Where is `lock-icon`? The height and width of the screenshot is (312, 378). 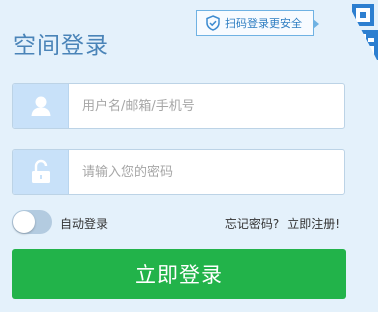
lock-icon is located at coordinates (40, 171).